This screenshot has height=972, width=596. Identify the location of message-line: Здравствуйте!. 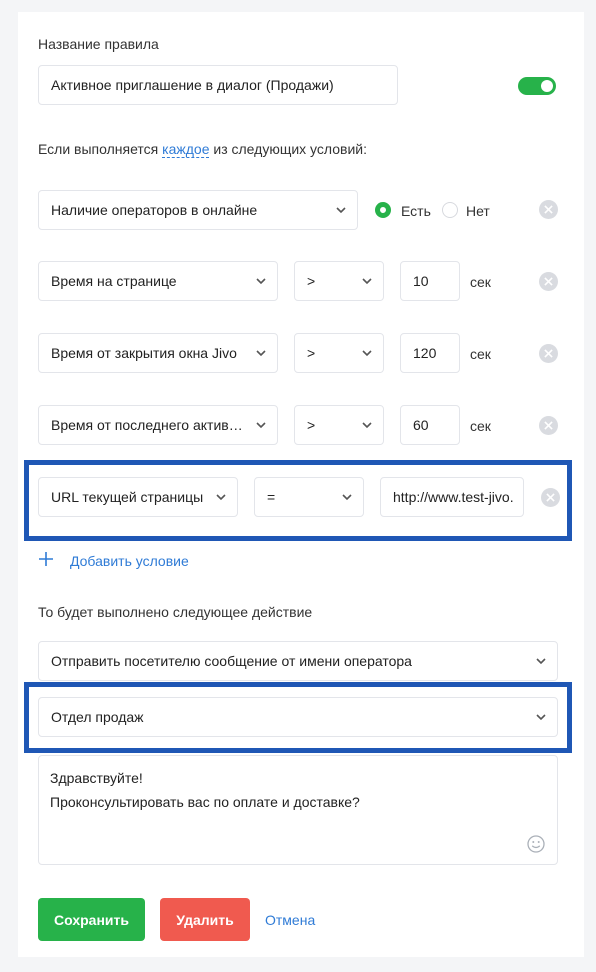
(96, 778).